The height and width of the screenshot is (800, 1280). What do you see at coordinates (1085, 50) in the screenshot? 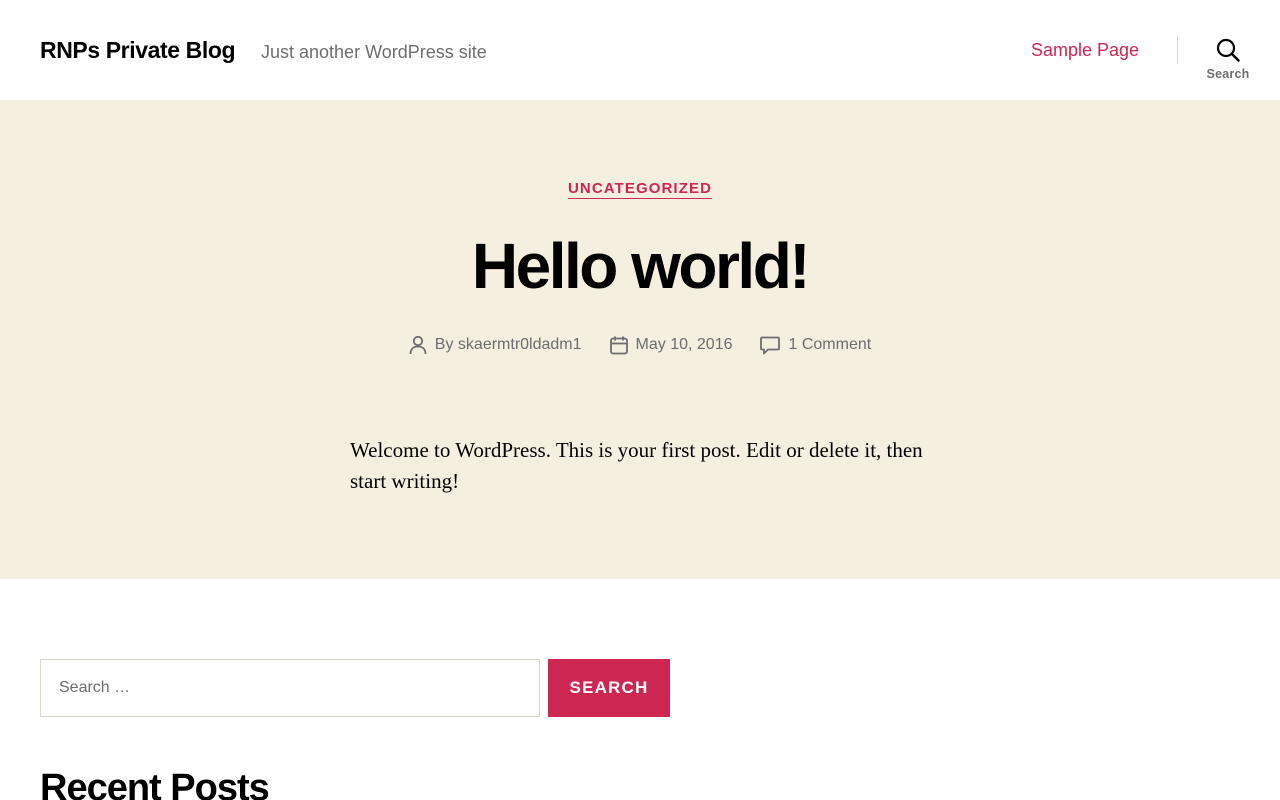
I see `nav-item-sample-page: Sample Page` at bounding box center [1085, 50].